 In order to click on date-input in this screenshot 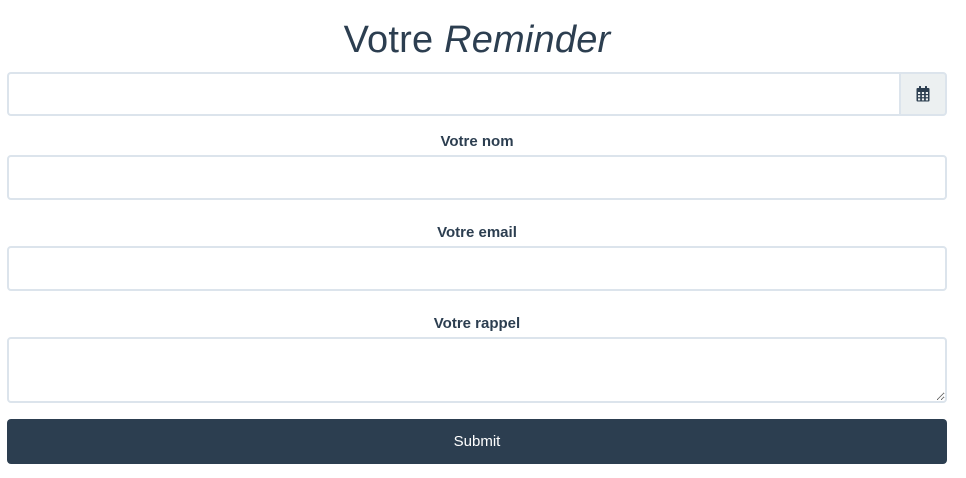, I will do `click(453, 94)`.